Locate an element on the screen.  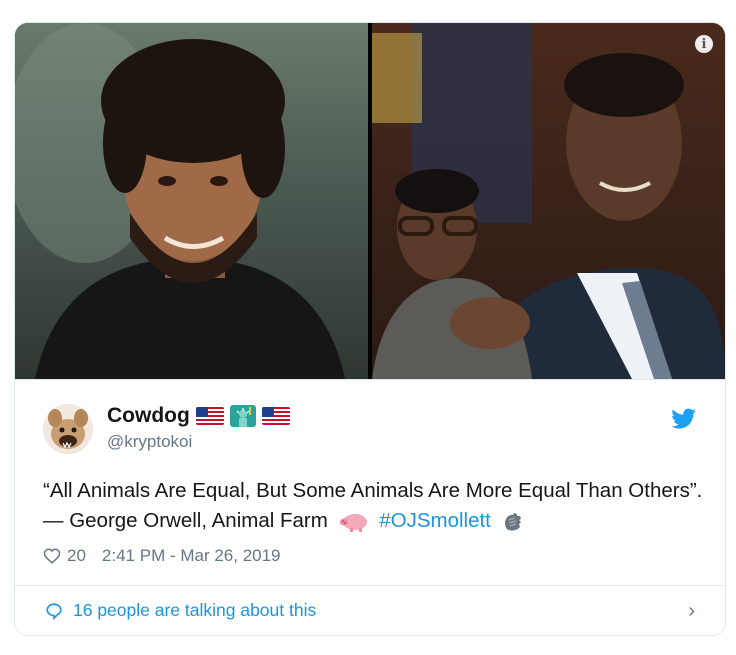
author-name-row: Cowdog is located at coordinates (198, 416).